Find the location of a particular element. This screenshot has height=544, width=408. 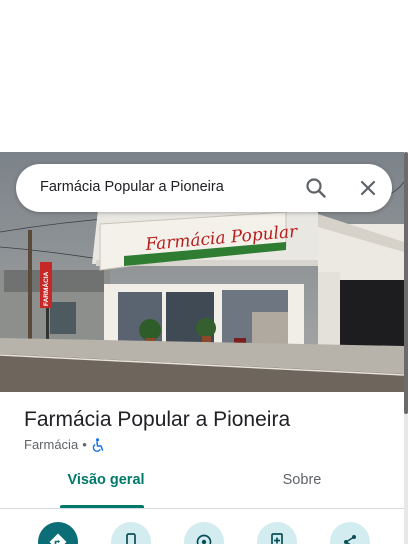

tab-overview-label: Visão geral is located at coordinates (106, 480).